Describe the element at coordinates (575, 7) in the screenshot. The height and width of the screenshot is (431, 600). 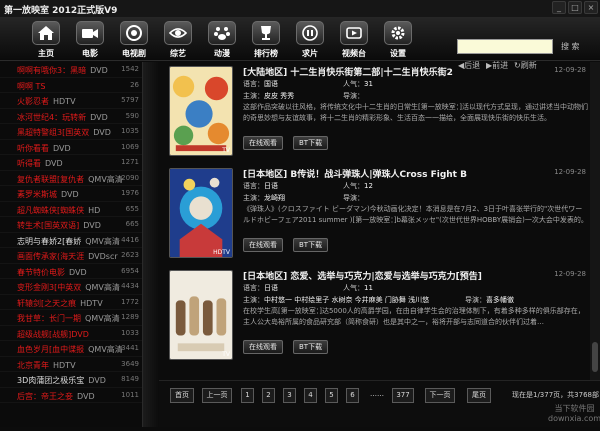
I see `maximize-button: □` at that location.